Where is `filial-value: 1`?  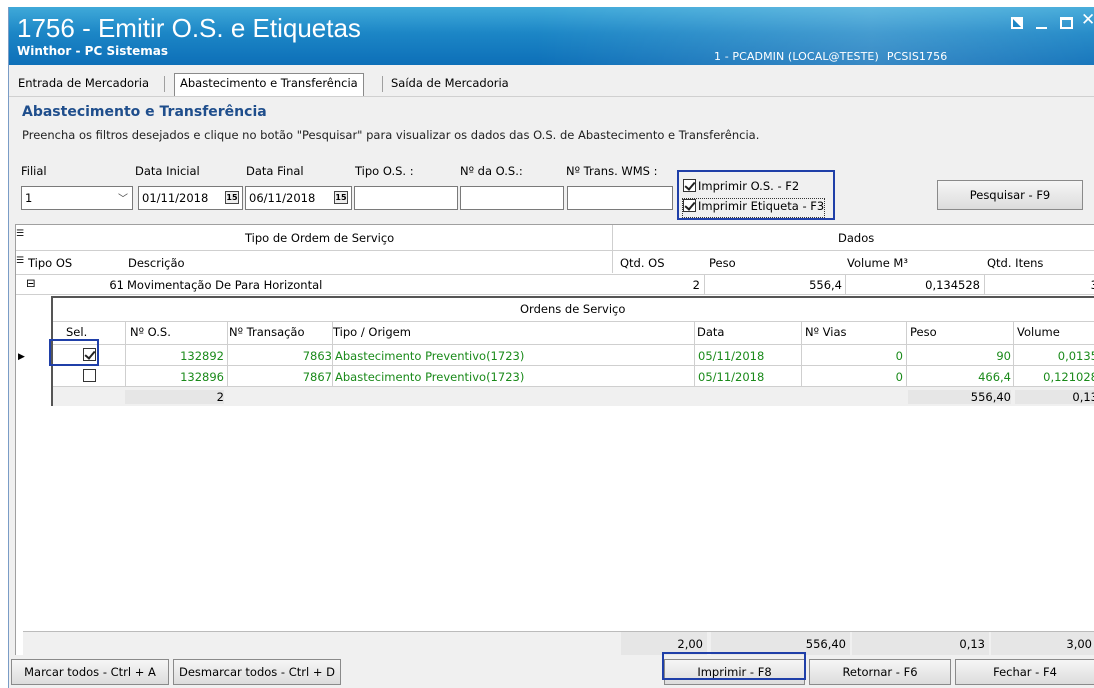 filial-value: 1 is located at coordinates (29, 198).